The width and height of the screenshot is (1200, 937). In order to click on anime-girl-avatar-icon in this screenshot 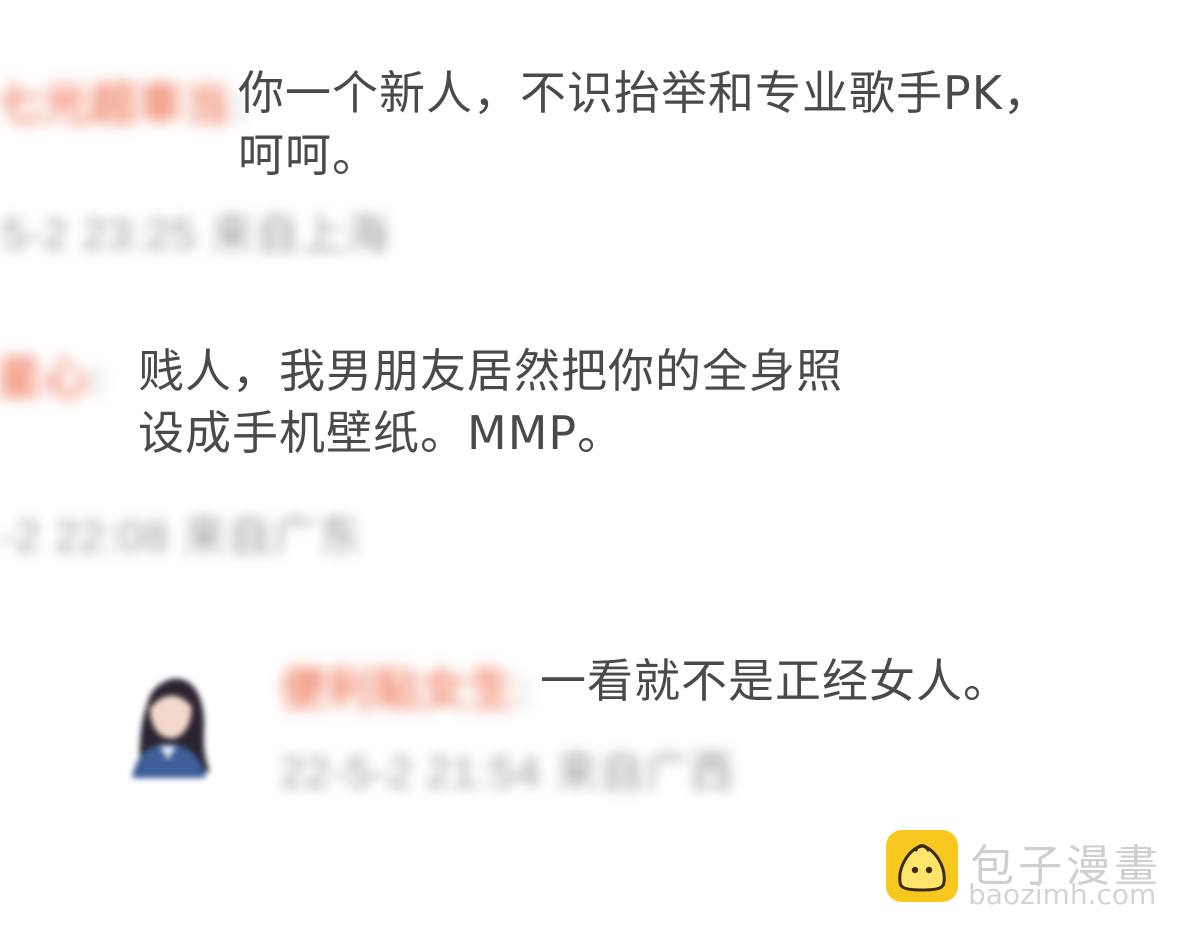, I will do `click(166, 714)`.